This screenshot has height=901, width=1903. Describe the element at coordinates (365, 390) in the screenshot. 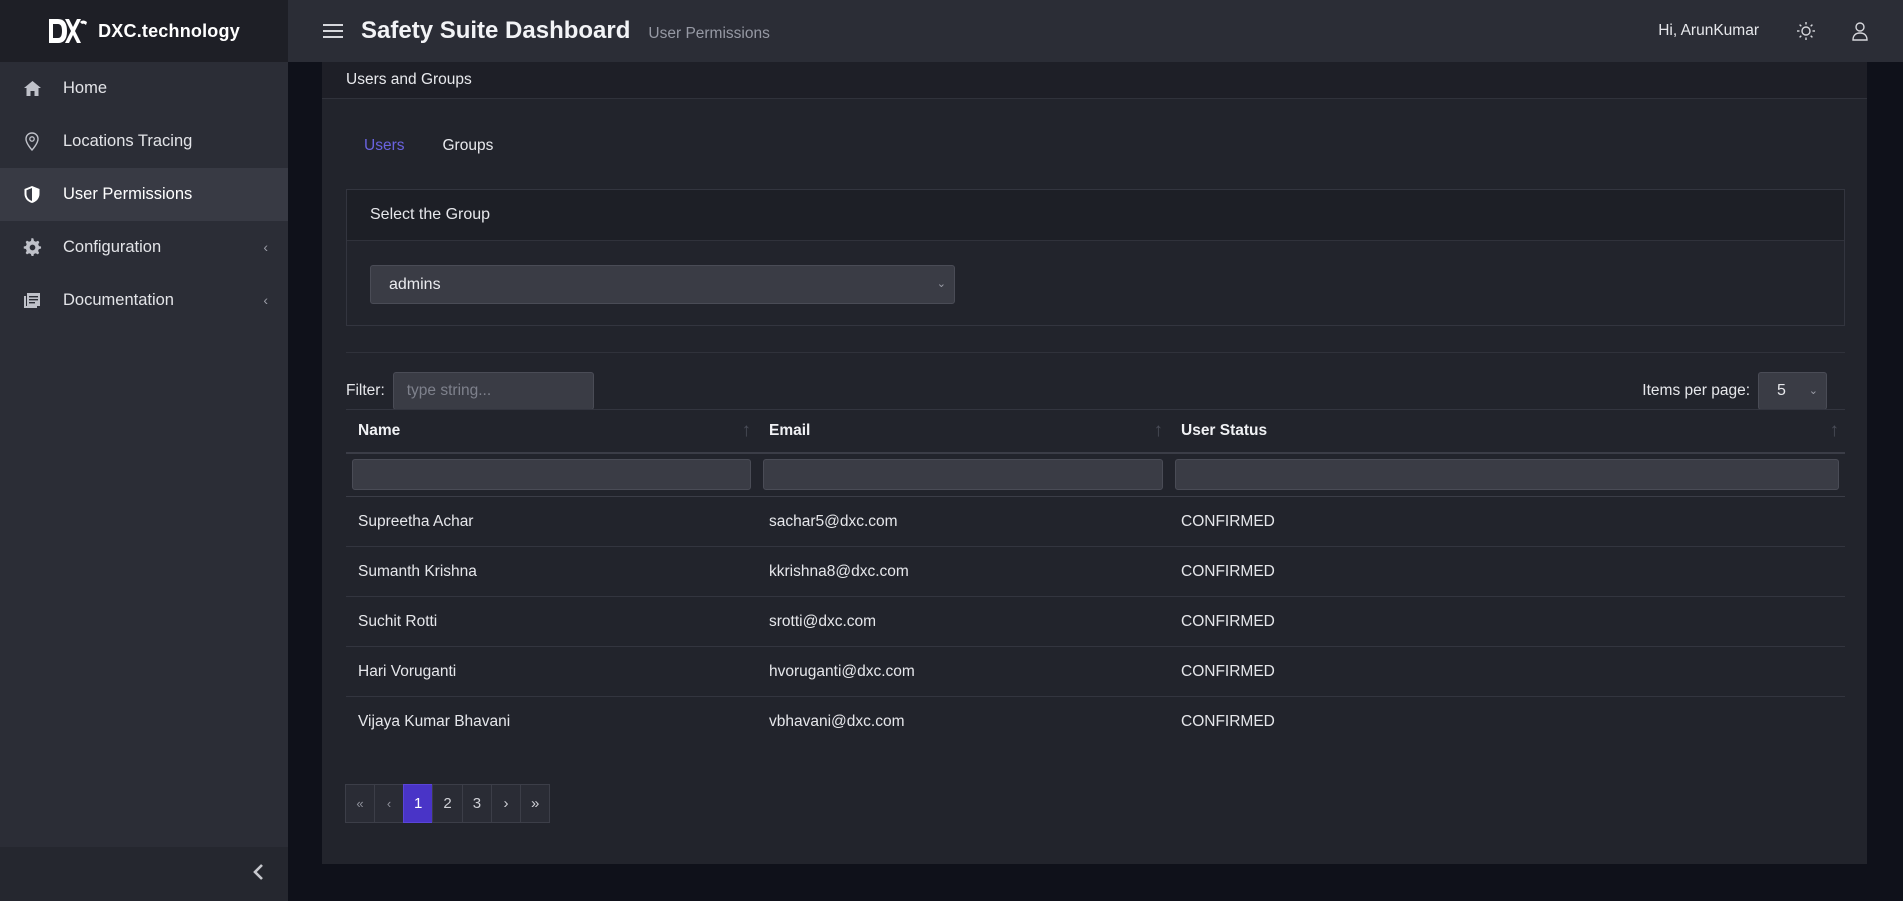

I see `filter-label: Filter:` at that location.